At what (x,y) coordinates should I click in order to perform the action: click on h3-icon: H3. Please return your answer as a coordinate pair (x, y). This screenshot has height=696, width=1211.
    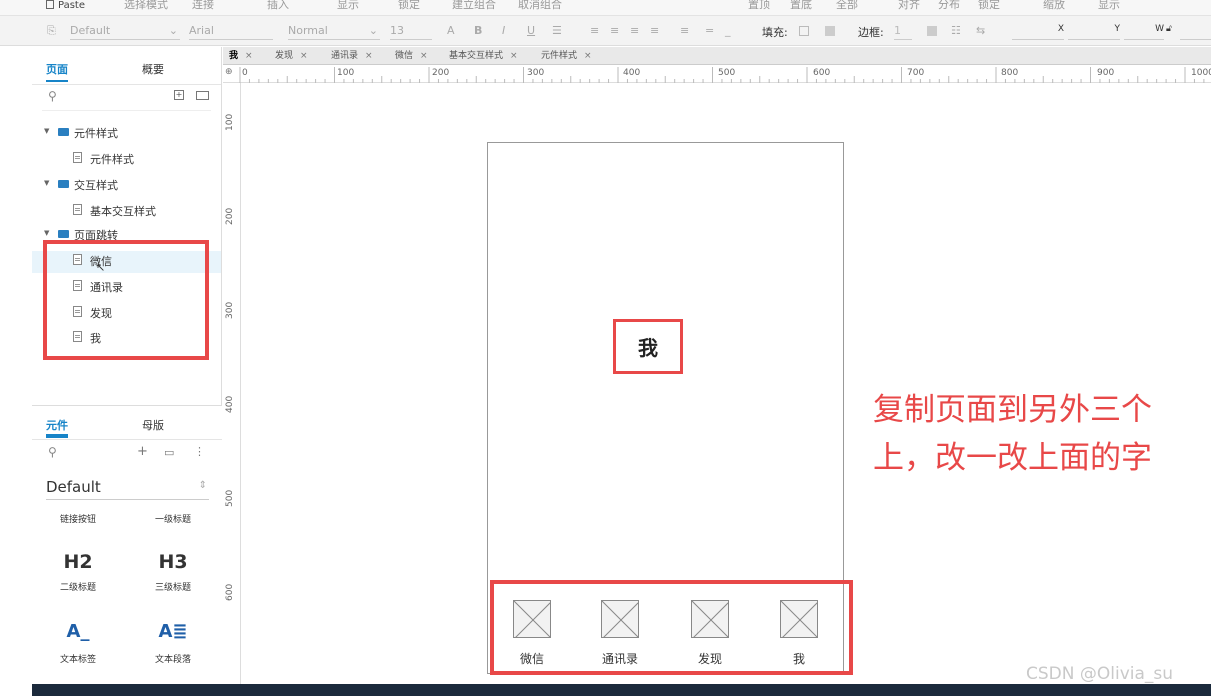
    Looking at the image, I should click on (173, 562).